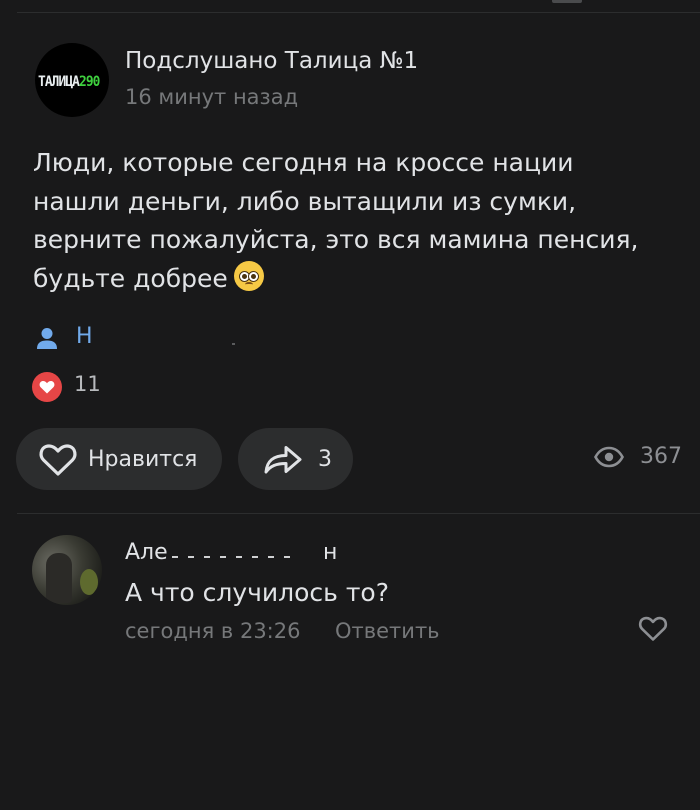 The height and width of the screenshot is (810, 700). Describe the element at coordinates (653, 628) in the screenshot. I see `comment-like-heart-icon` at that location.